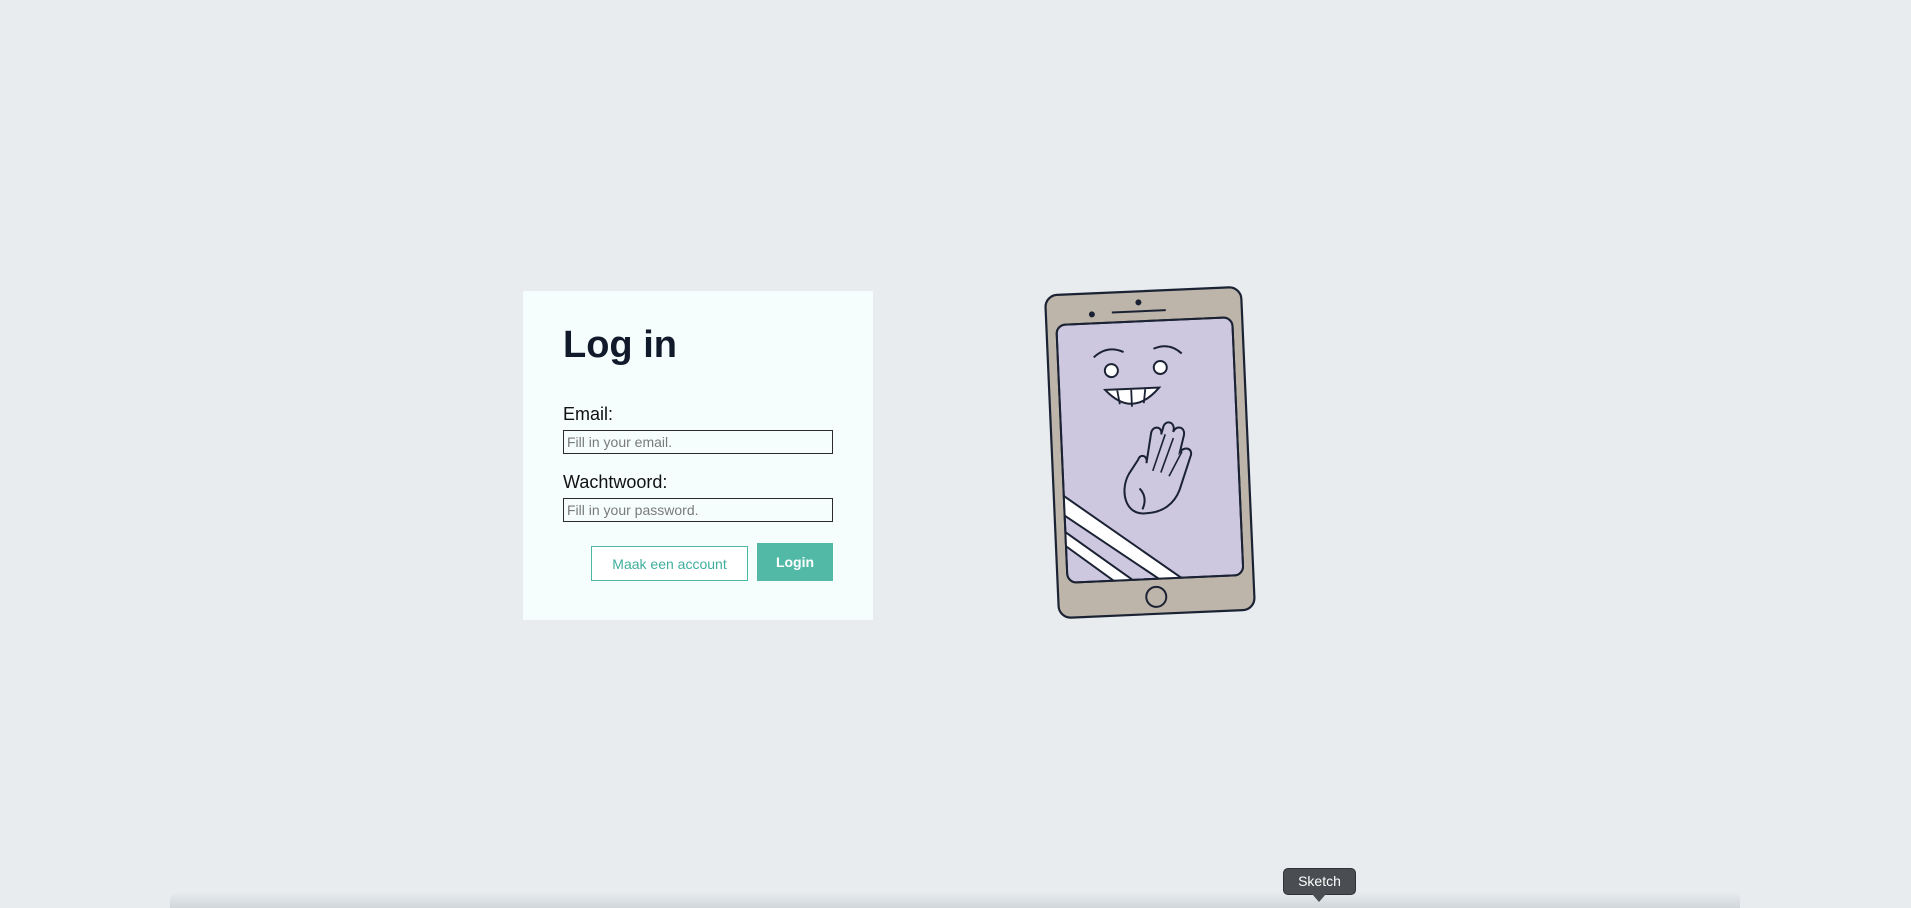 The width and height of the screenshot is (1911, 908). What do you see at coordinates (669, 563) in the screenshot?
I see `create-account-button: Maak een account` at bounding box center [669, 563].